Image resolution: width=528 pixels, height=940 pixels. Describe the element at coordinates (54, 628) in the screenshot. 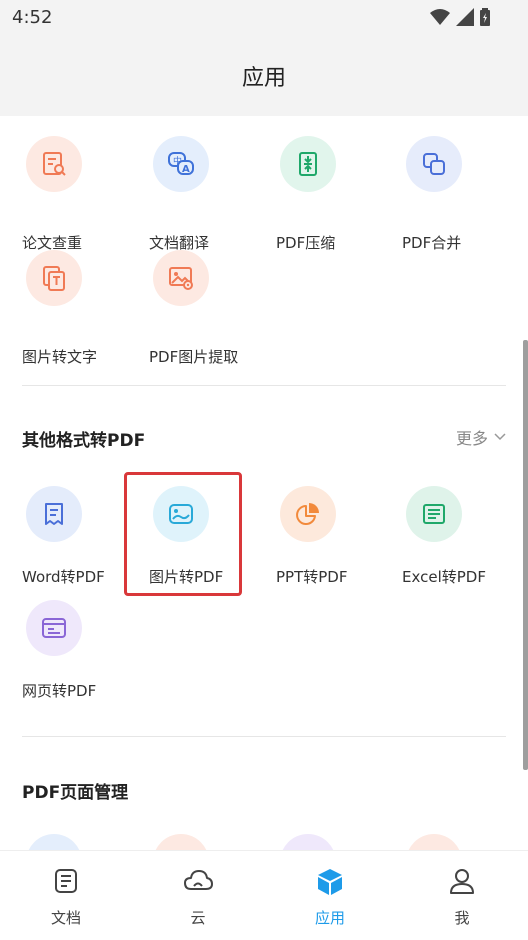

I see `webpage-icon` at that location.